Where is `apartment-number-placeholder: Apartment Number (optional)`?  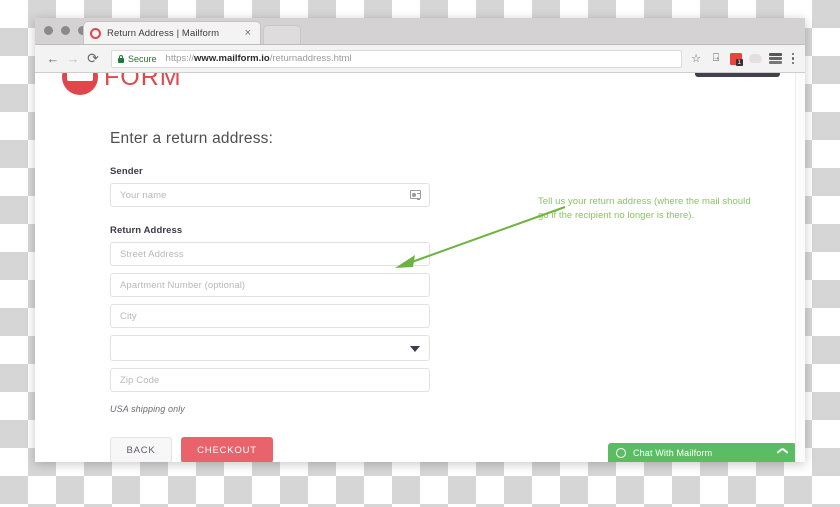
apartment-number-placeholder: Apartment Number (optional) is located at coordinates (183, 285).